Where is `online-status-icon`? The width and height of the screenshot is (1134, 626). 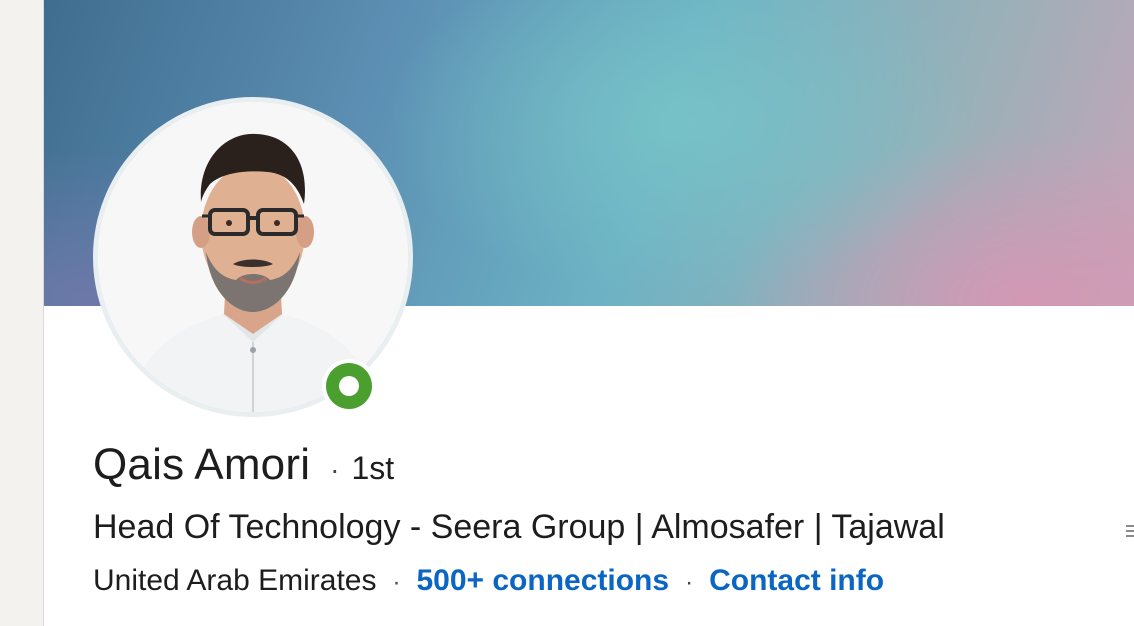
online-status-icon is located at coordinates (349, 386).